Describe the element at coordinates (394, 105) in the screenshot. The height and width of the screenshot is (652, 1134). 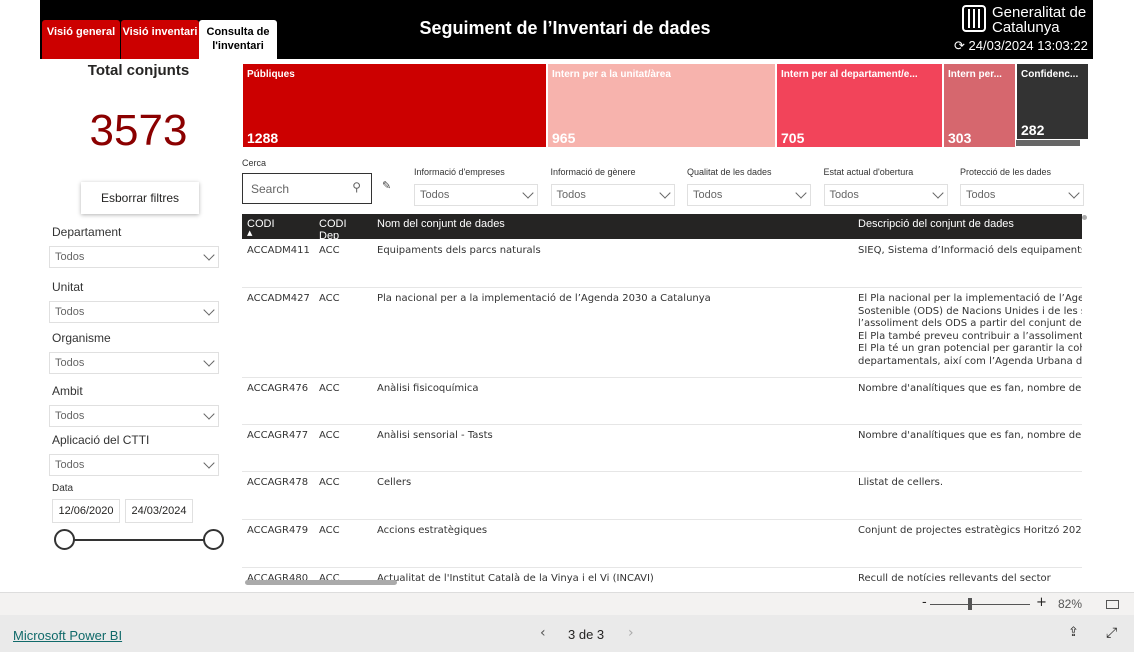
I see `treemap-tile: Públiques 1288` at that location.